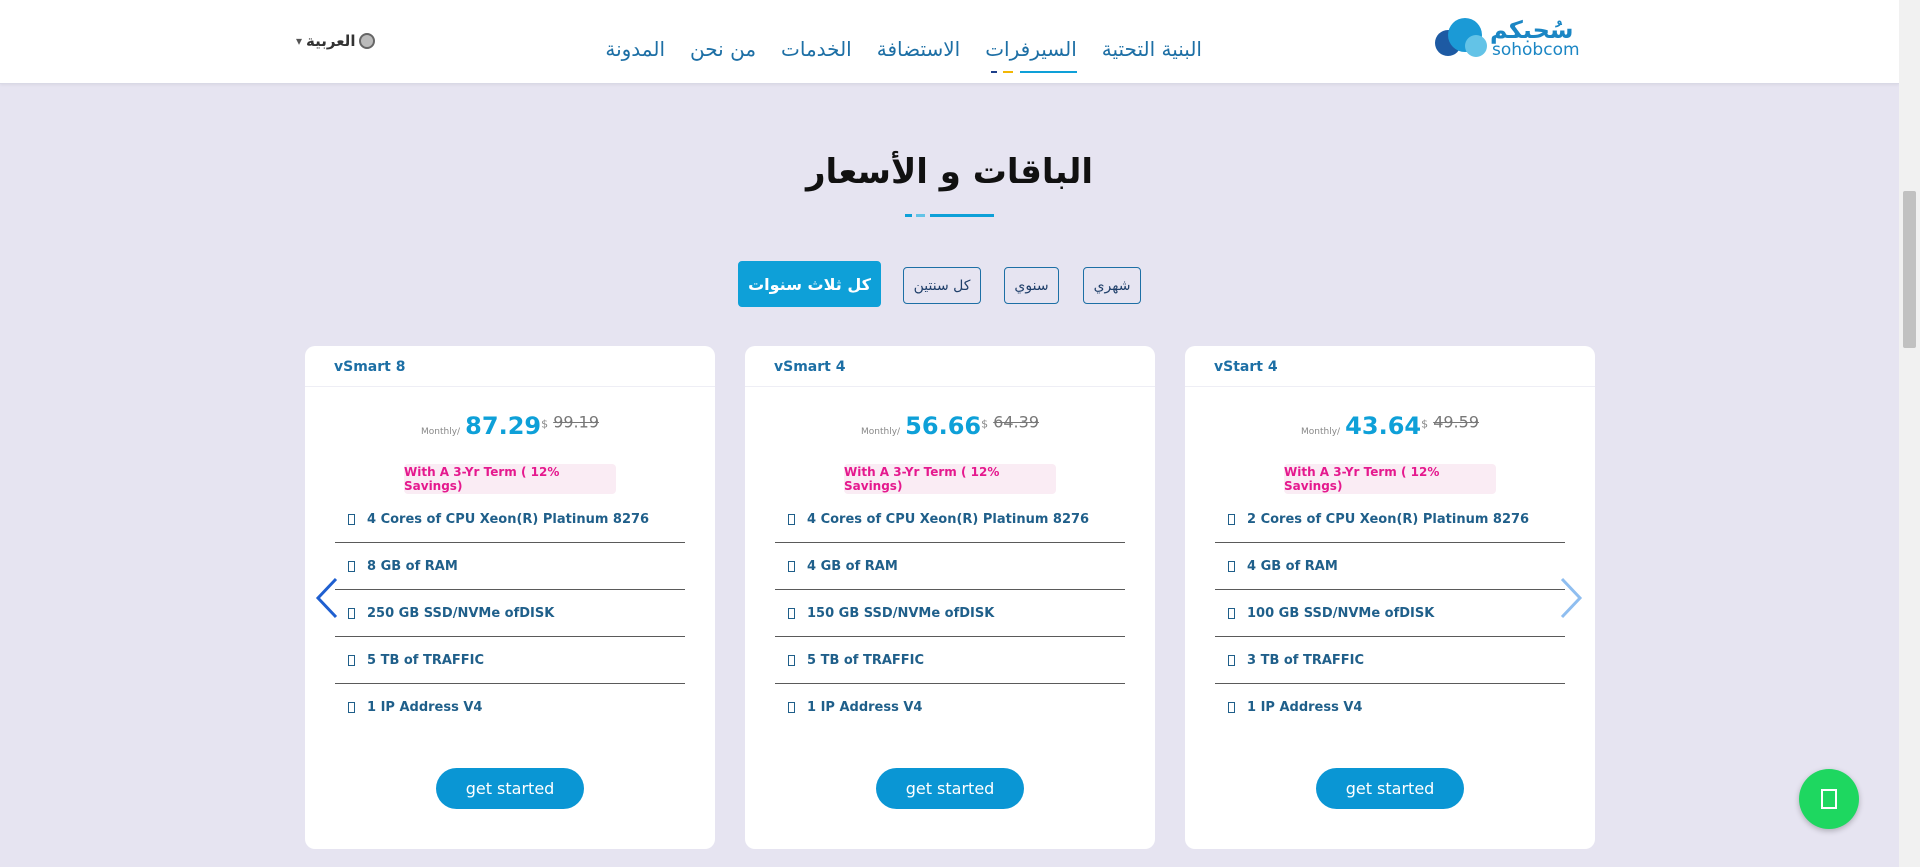  What do you see at coordinates (920, 215) in the screenshot?
I see `title-decoration` at bounding box center [920, 215].